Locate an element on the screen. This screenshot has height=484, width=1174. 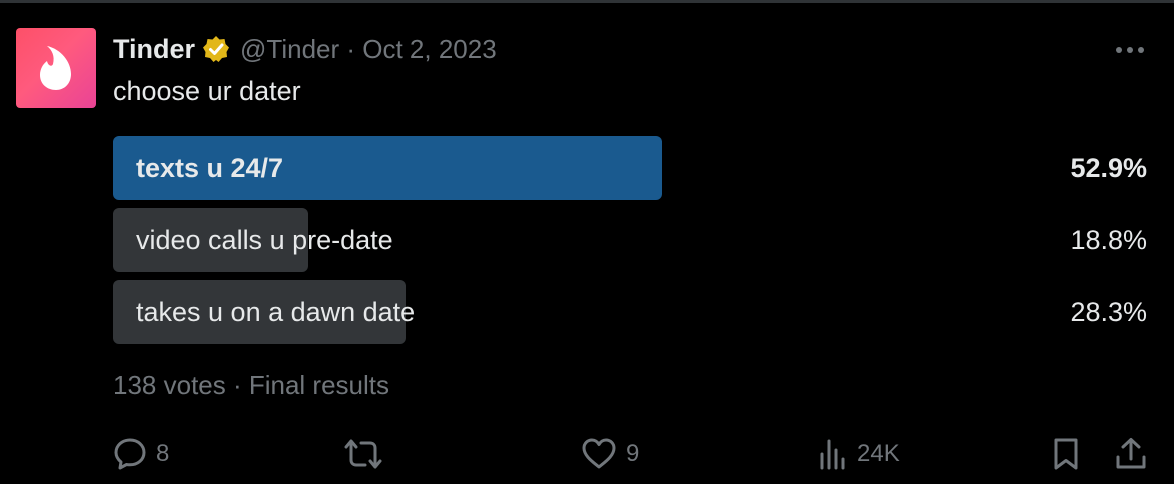
more-icon is located at coordinates (1130, 50).